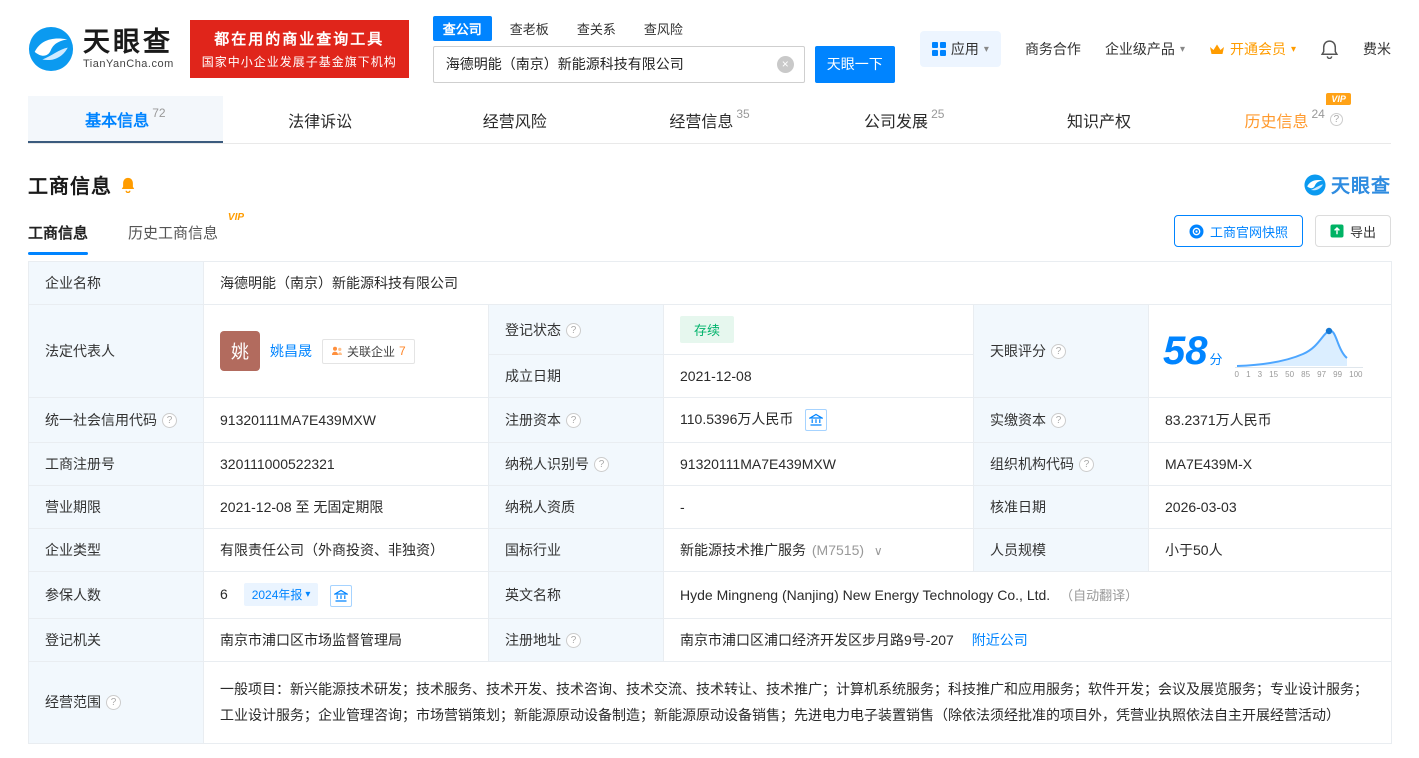  Describe the element at coordinates (116, 464) in the screenshot. I see `label-registration-number: 工商注册号` at that location.